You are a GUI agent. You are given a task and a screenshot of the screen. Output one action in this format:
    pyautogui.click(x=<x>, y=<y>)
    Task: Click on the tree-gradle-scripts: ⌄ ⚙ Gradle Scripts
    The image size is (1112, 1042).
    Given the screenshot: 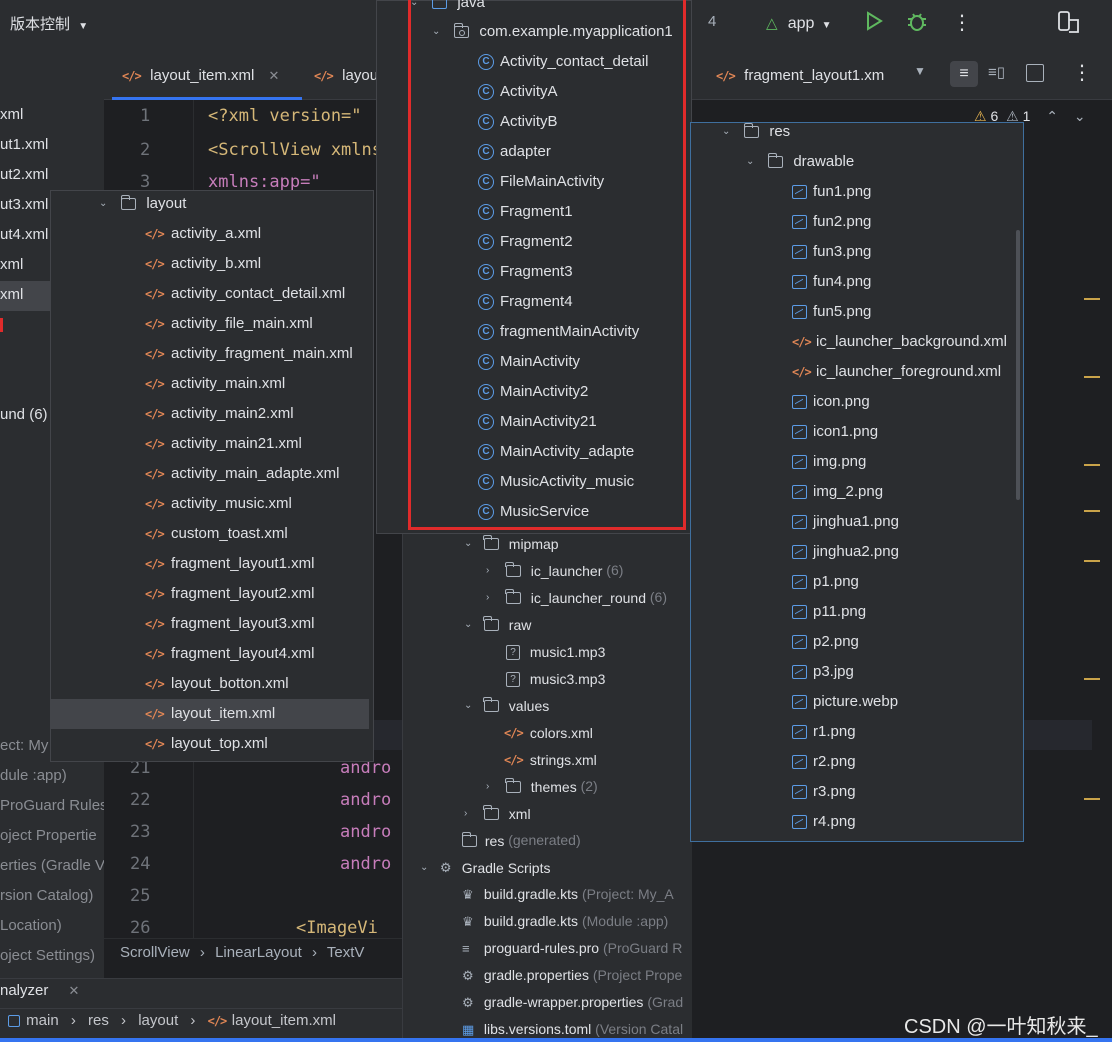 What is the action you would take?
    pyautogui.click(x=485, y=867)
    